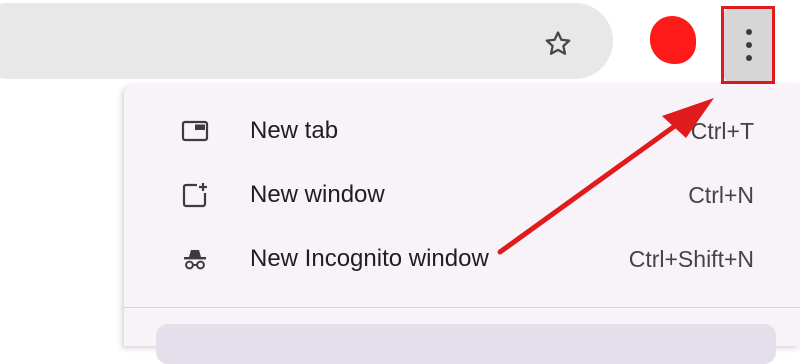 The width and height of the screenshot is (800, 364). I want to click on new-window-icon, so click(195, 195).